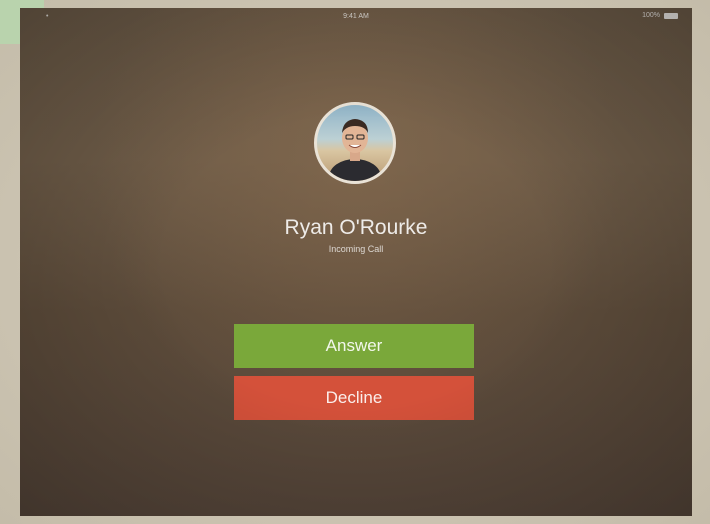 The width and height of the screenshot is (710, 524). What do you see at coordinates (354, 398) in the screenshot?
I see `decline-button: Decline` at bounding box center [354, 398].